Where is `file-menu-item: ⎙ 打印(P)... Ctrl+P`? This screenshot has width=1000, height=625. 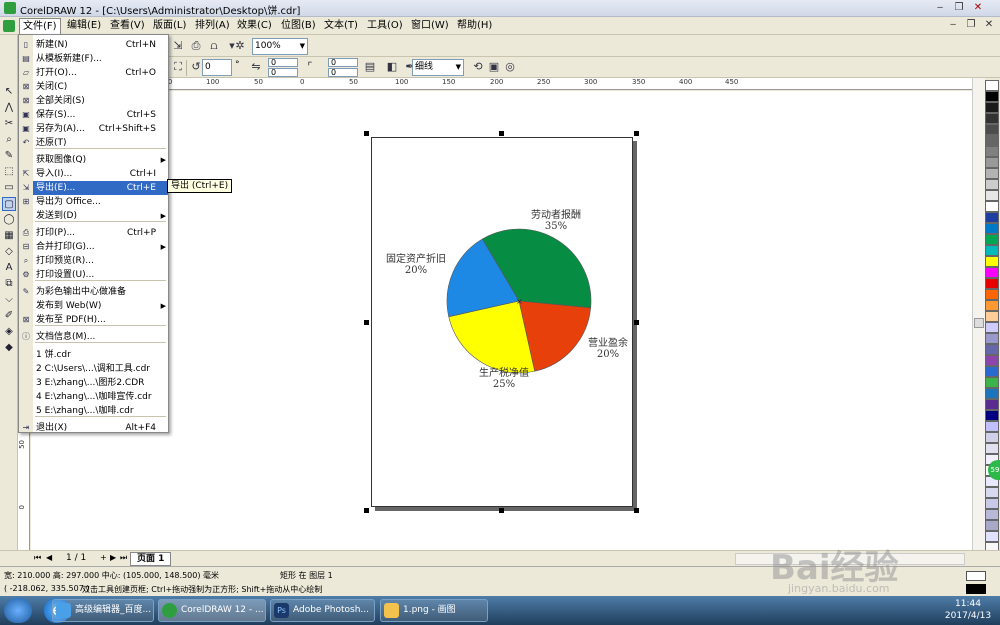 file-menu-item: ⎙ 打印(P)... Ctrl+P is located at coordinates (95, 233).